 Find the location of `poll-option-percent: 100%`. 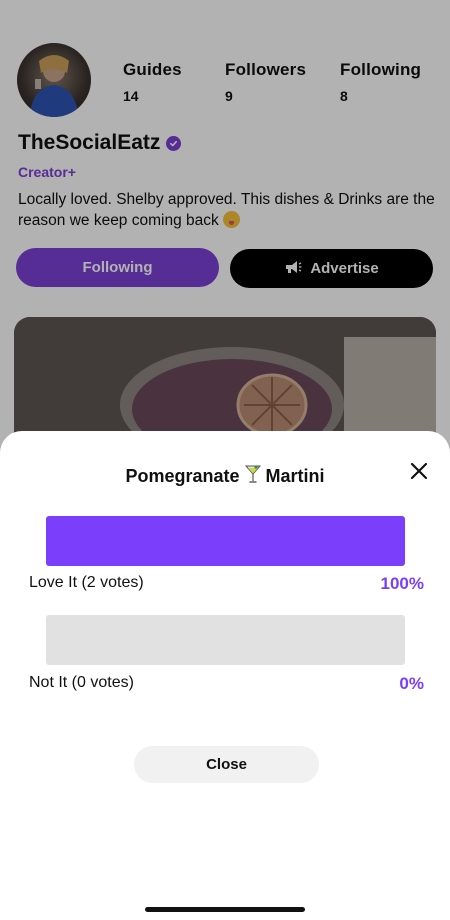

poll-option-percent: 100% is located at coordinates (402, 583).